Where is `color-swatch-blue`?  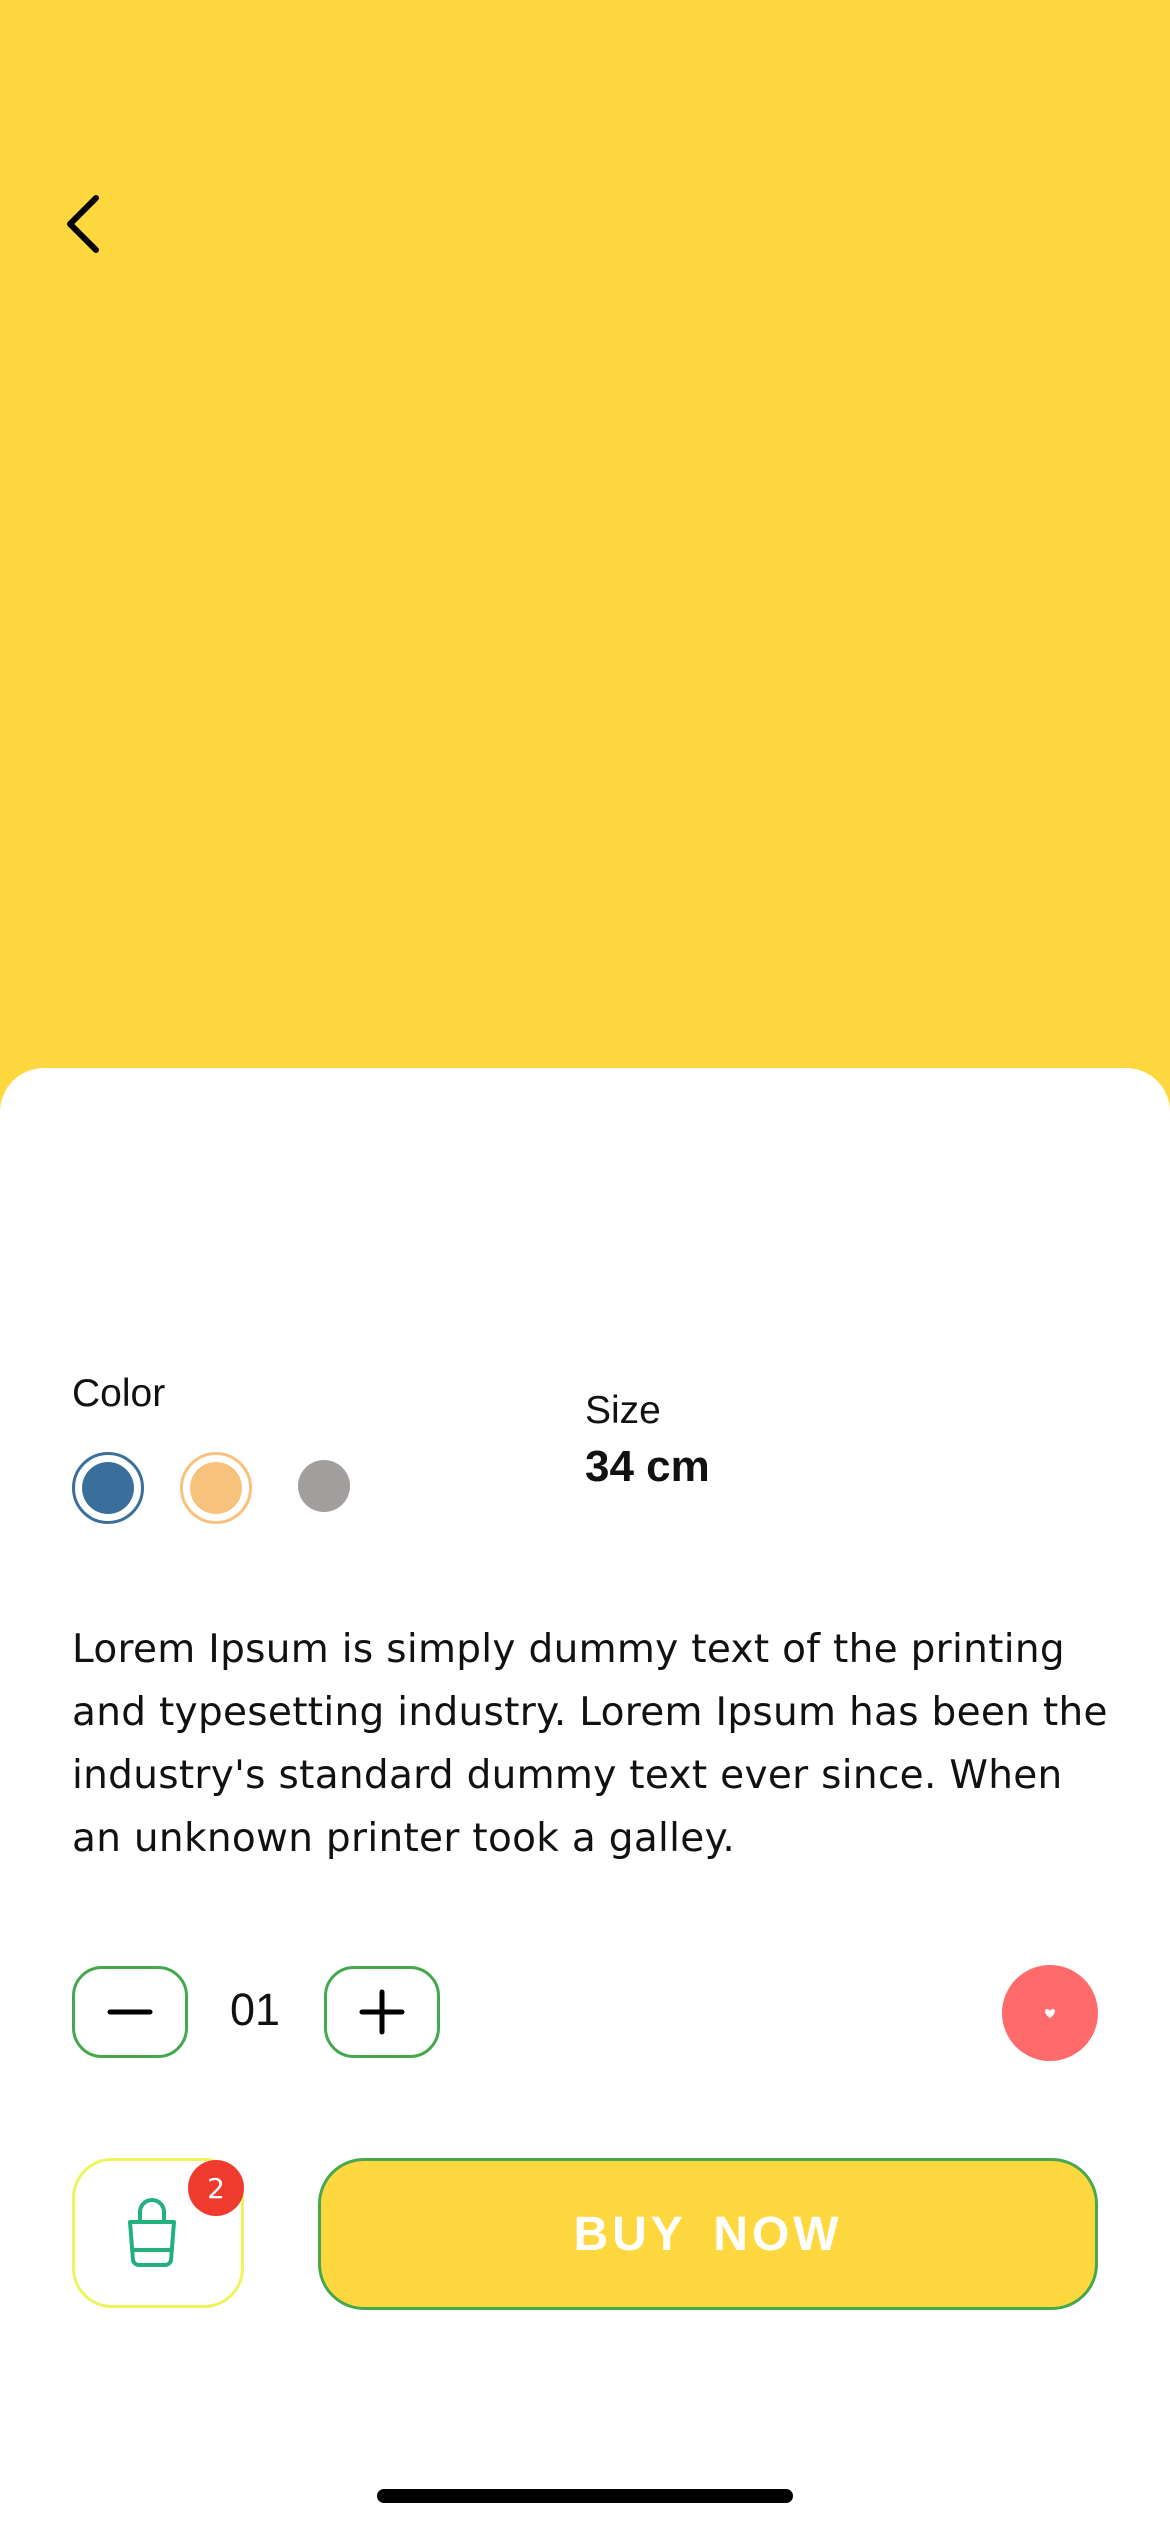 color-swatch-blue is located at coordinates (108, 1488).